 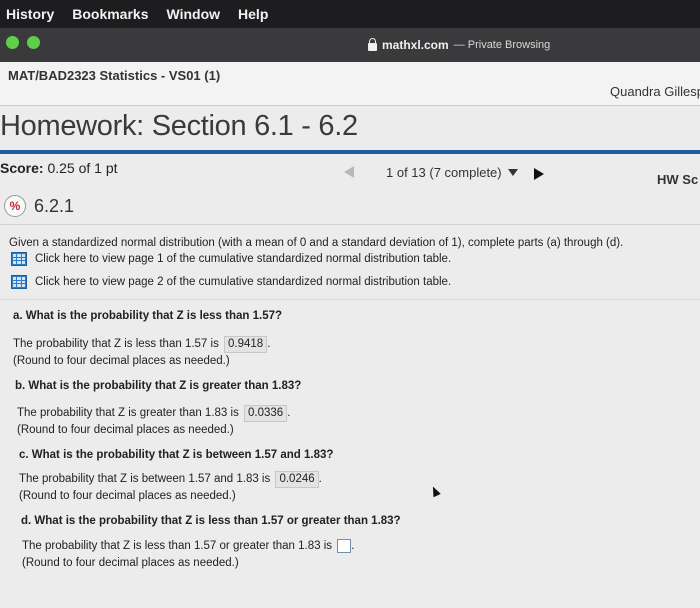 What do you see at coordinates (678, 179) in the screenshot?
I see `hw-score-label: HW Sc` at bounding box center [678, 179].